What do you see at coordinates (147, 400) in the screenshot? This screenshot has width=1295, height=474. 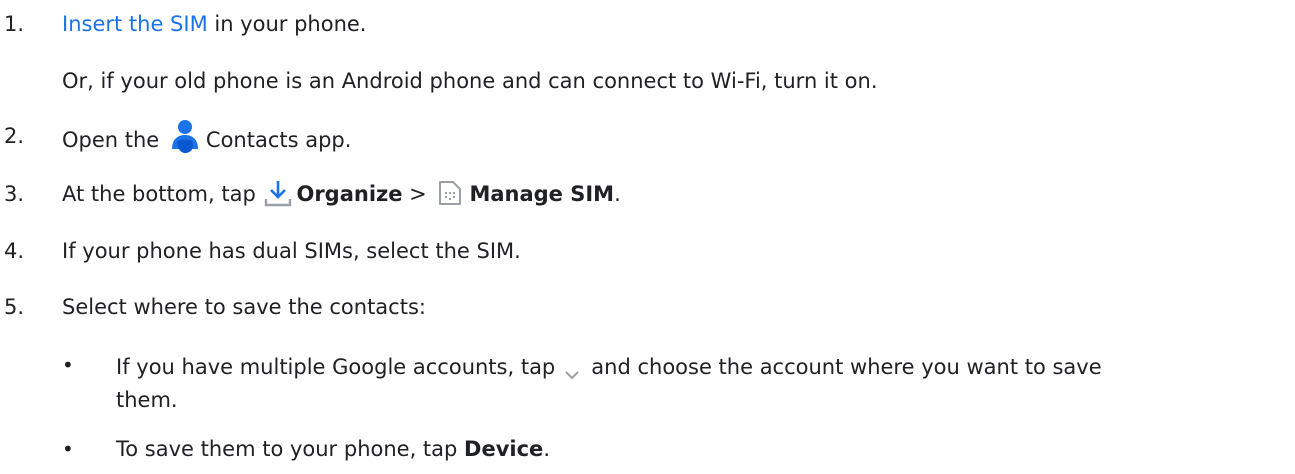 I see `bullet-text-wrap: them.` at bounding box center [147, 400].